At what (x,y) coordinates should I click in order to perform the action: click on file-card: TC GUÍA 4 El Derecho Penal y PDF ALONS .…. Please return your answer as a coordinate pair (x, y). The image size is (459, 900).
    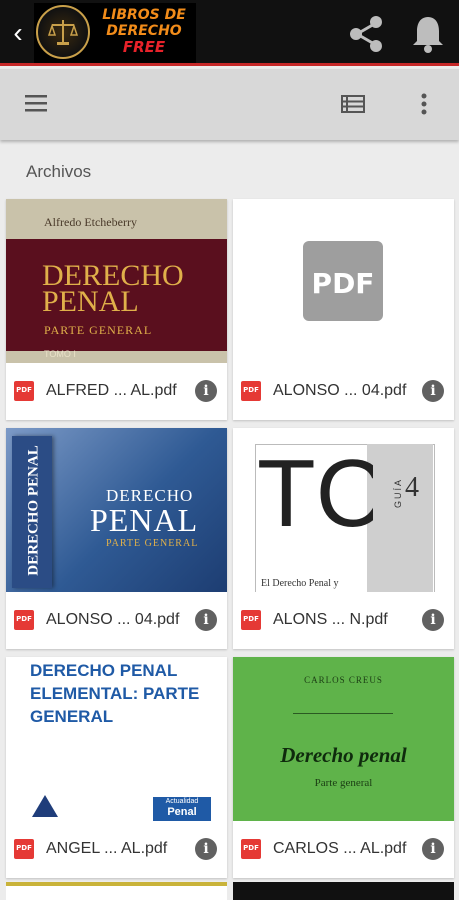
    Looking at the image, I should click on (343, 538).